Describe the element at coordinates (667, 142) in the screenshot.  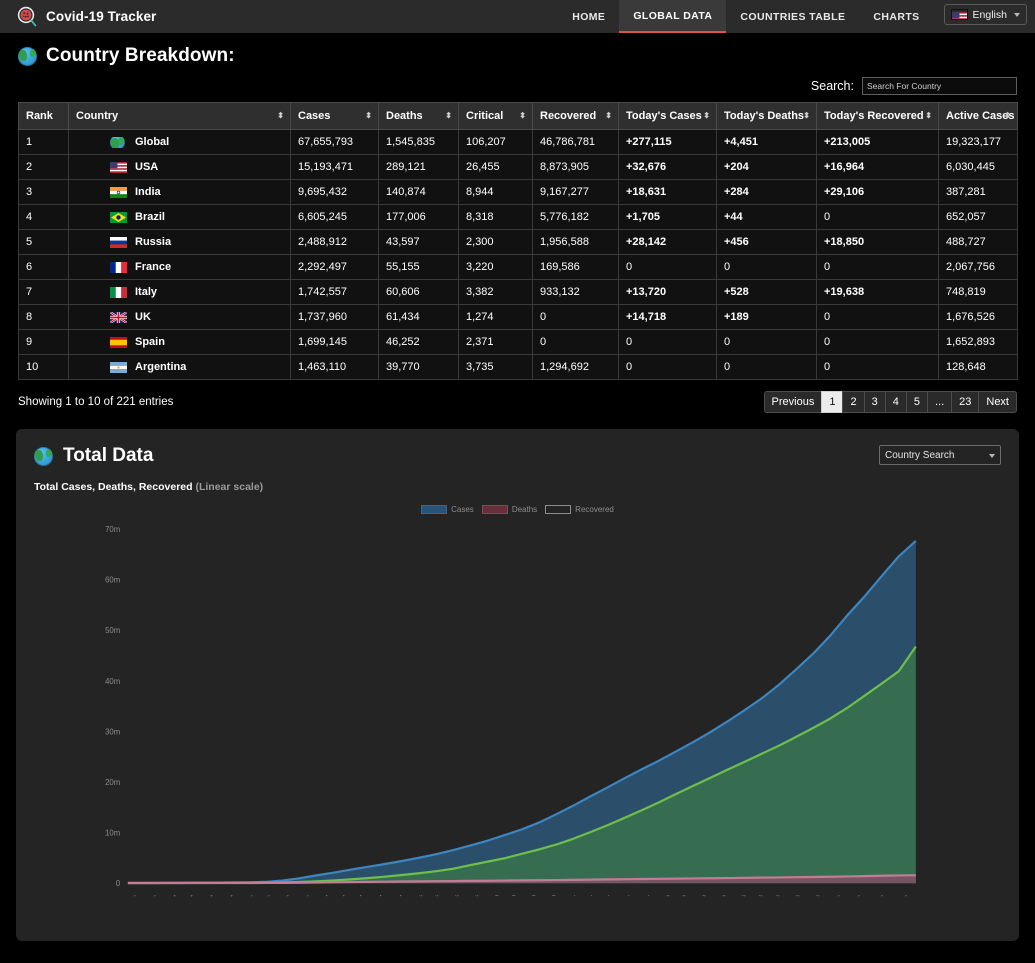
I see `cell-todays-cases: +277,115` at that location.